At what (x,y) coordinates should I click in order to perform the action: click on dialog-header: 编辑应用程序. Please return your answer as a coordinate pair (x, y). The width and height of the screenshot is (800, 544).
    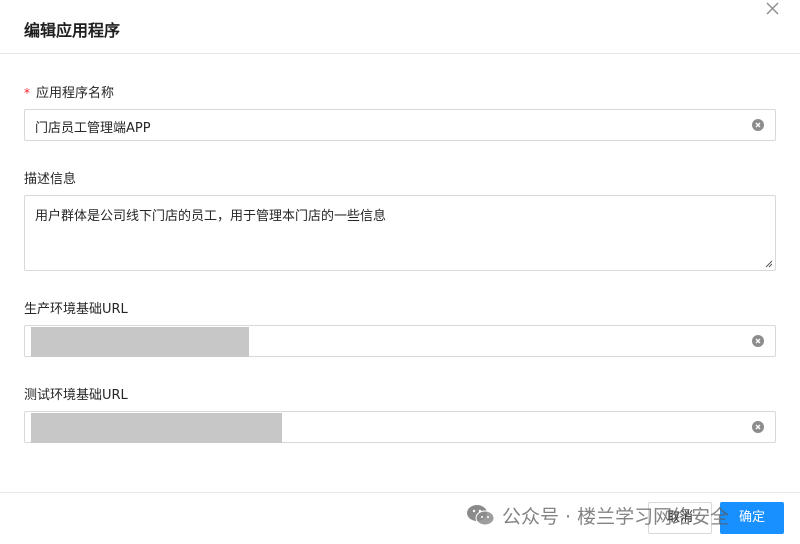
    Looking at the image, I should click on (400, 27).